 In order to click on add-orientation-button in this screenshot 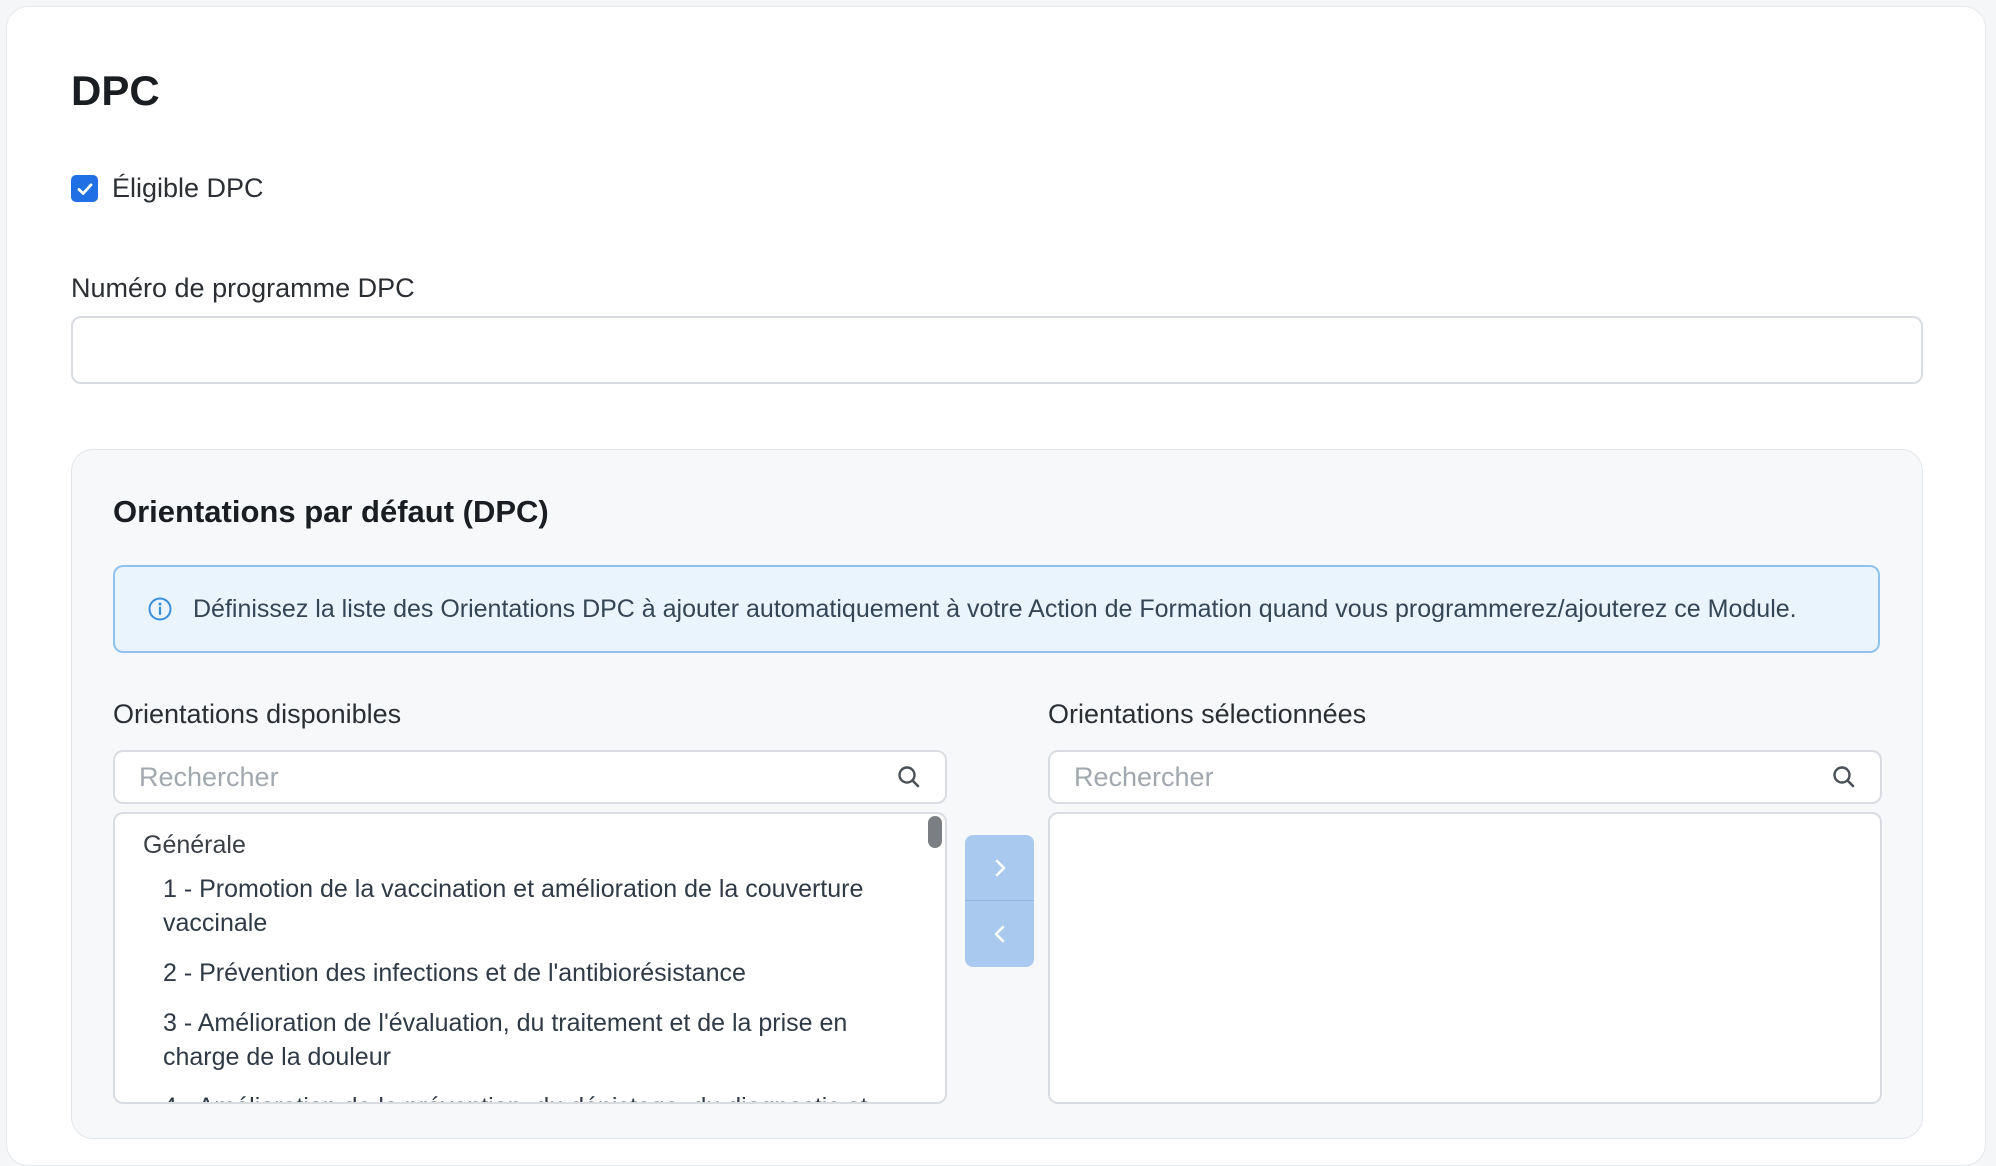, I will do `click(999, 868)`.